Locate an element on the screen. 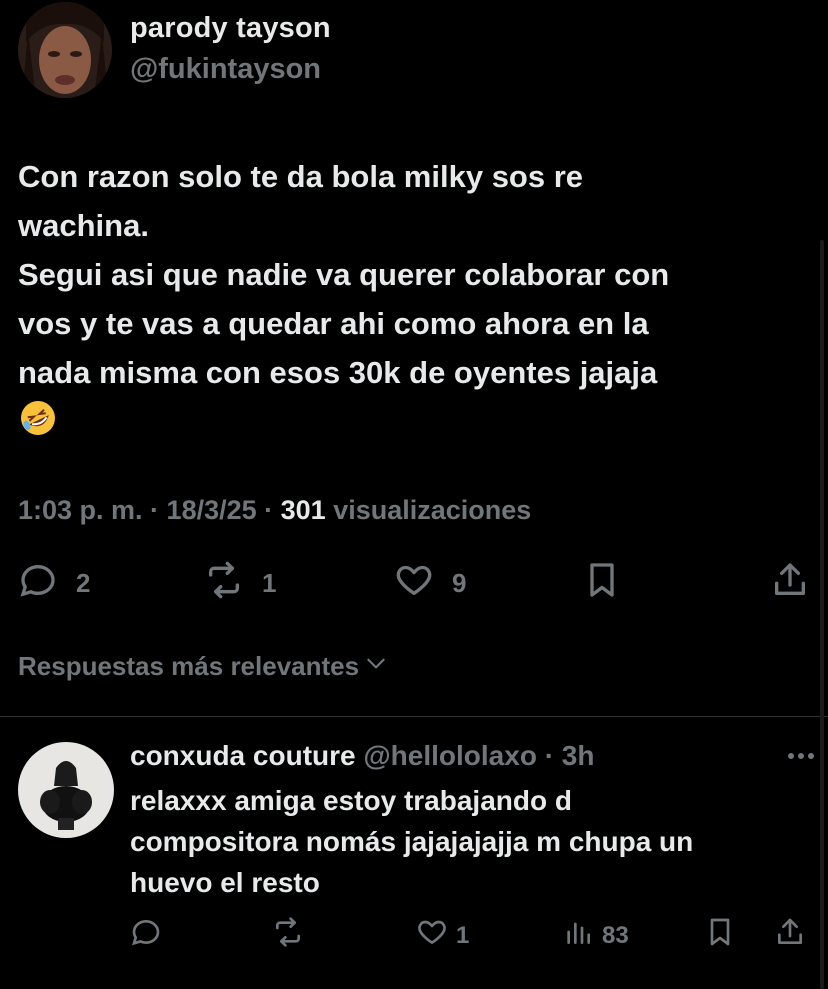 The image size is (828, 989). reply-display-name: conxuda couture is located at coordinates (243, 755).